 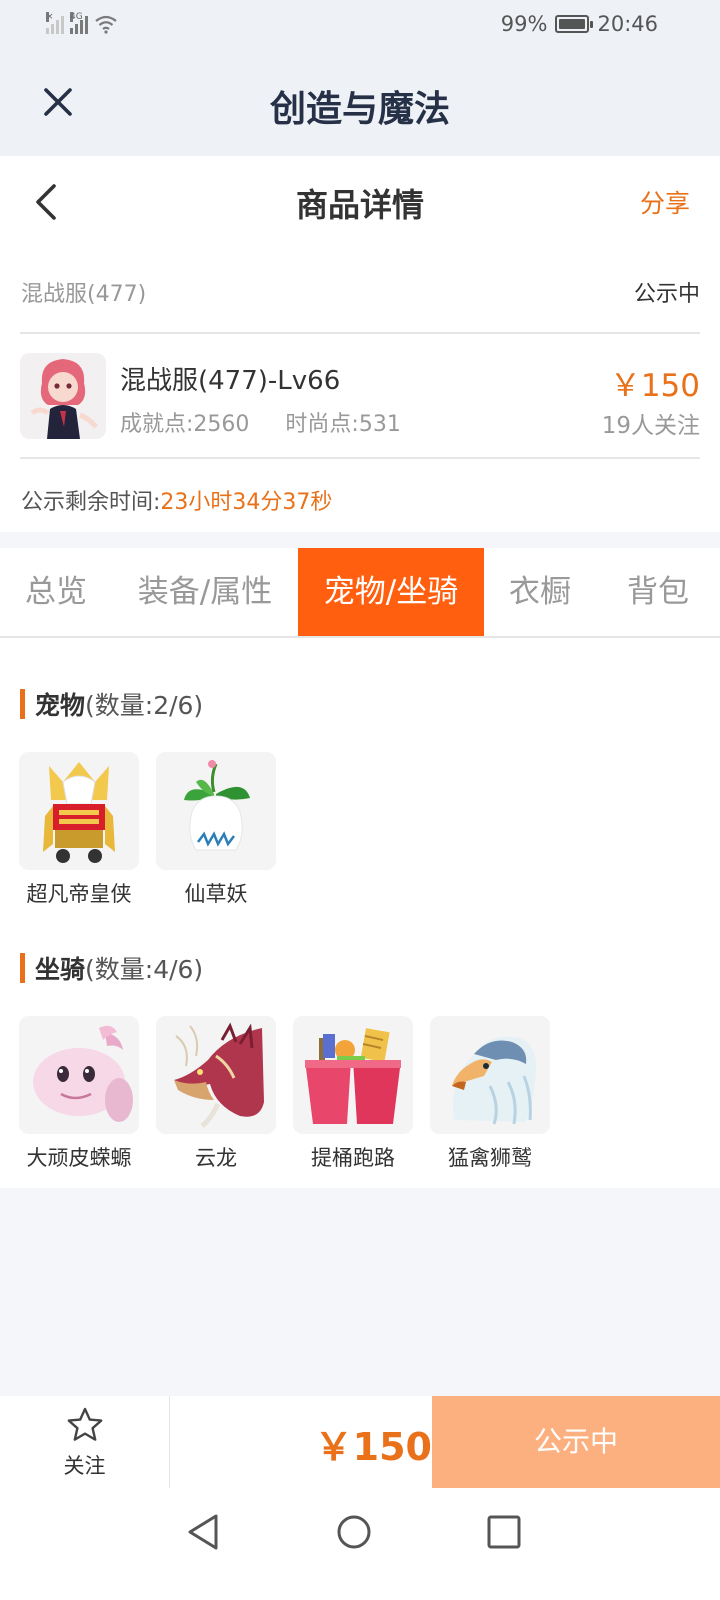 What do you see at coordinates (84, 1466) in the screenshot?
I see `follow-label: 关注` at bounding box center [84, 1466].